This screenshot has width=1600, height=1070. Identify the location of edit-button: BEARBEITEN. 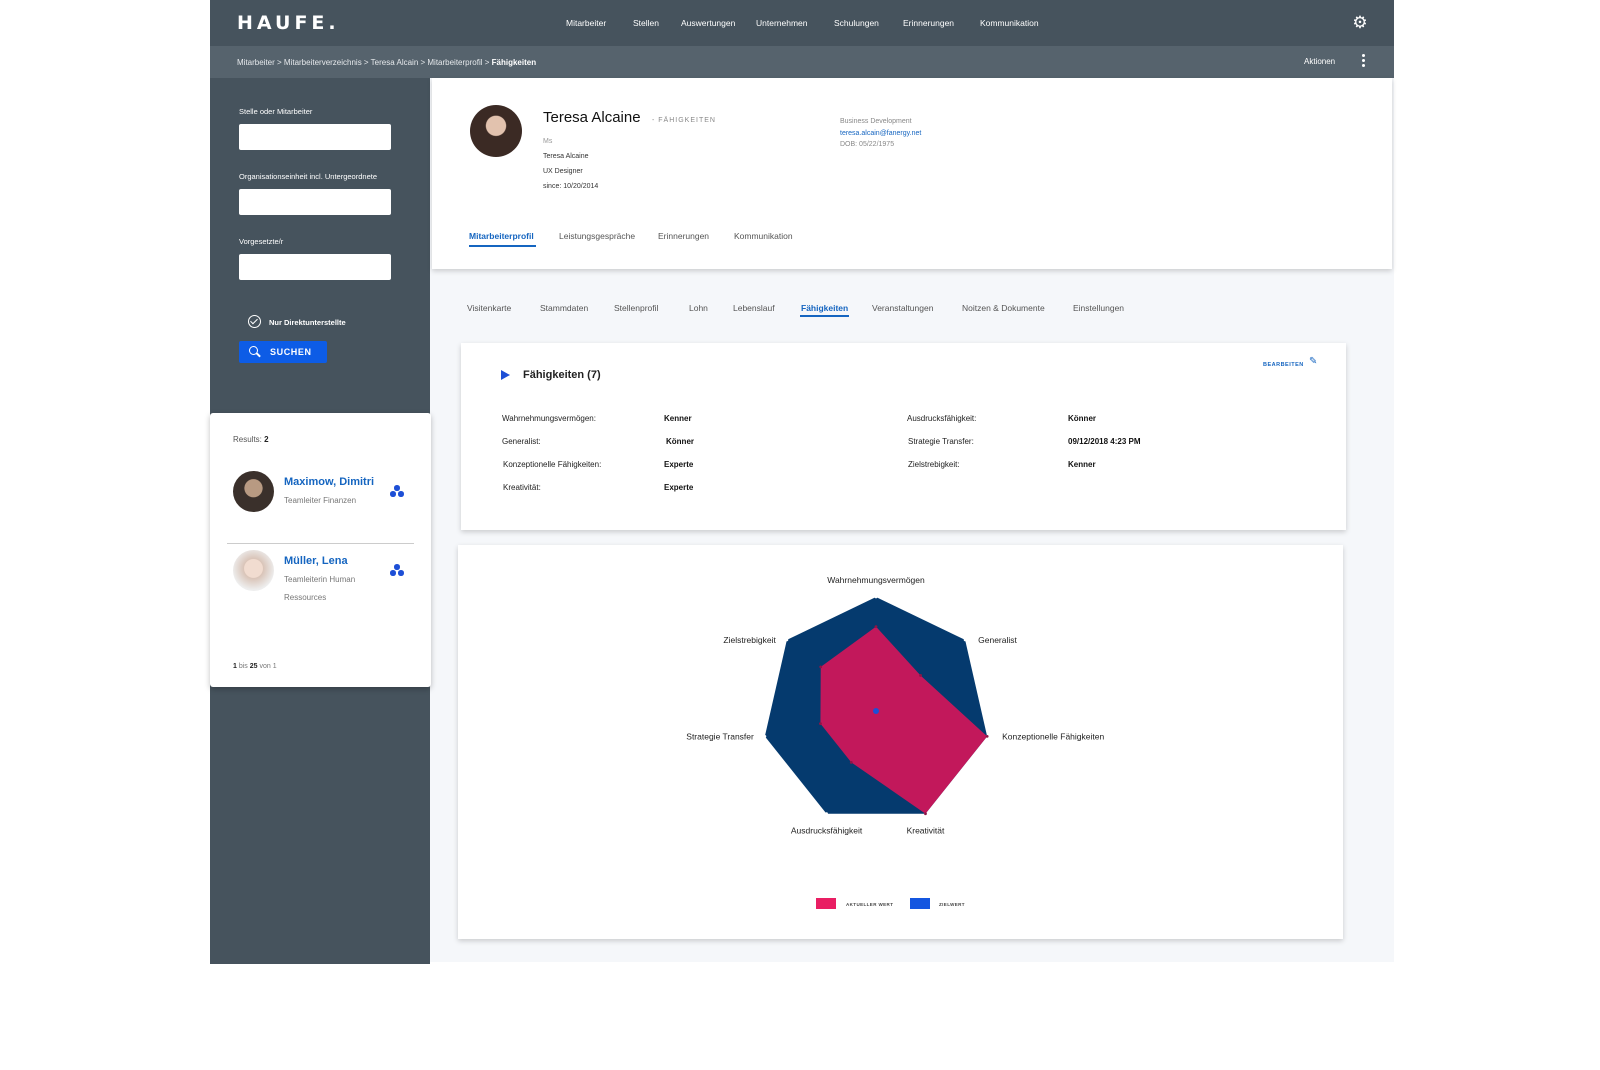
(1283, 365).